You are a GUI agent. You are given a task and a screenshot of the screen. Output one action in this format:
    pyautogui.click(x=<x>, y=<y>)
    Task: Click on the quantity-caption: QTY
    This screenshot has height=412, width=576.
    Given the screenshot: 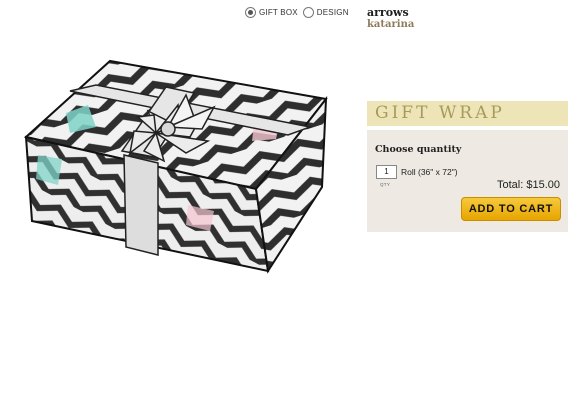 What is the action you would take?
    pyautogui.click(x=385, y=184)
    